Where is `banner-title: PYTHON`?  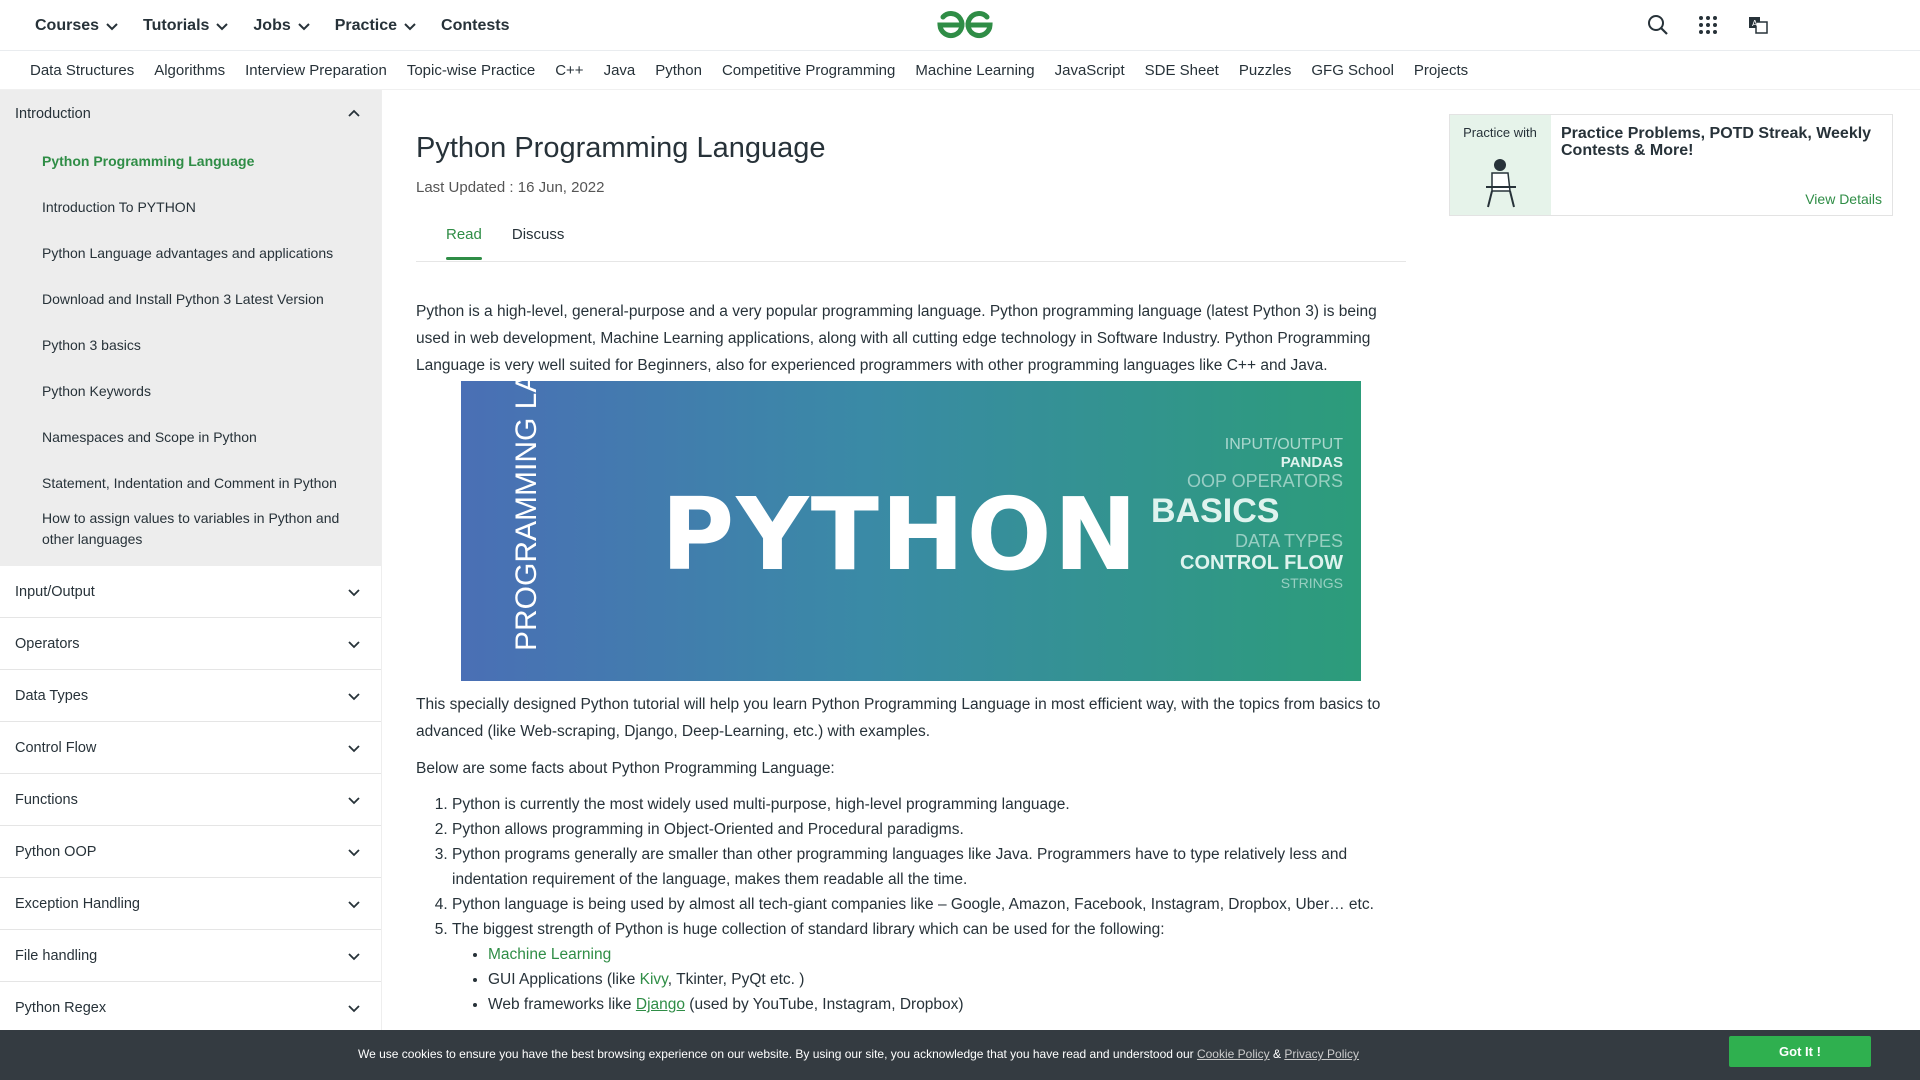
banner-title: PYTHON is located at coordinates (900, 534).